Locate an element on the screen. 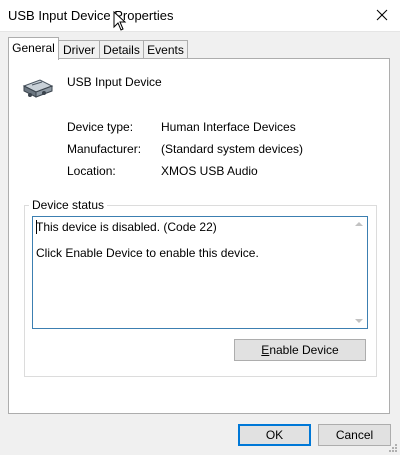 This screenshot has height=455, width=400. device-type-label: Device type: is located at coordinates (100, 127).